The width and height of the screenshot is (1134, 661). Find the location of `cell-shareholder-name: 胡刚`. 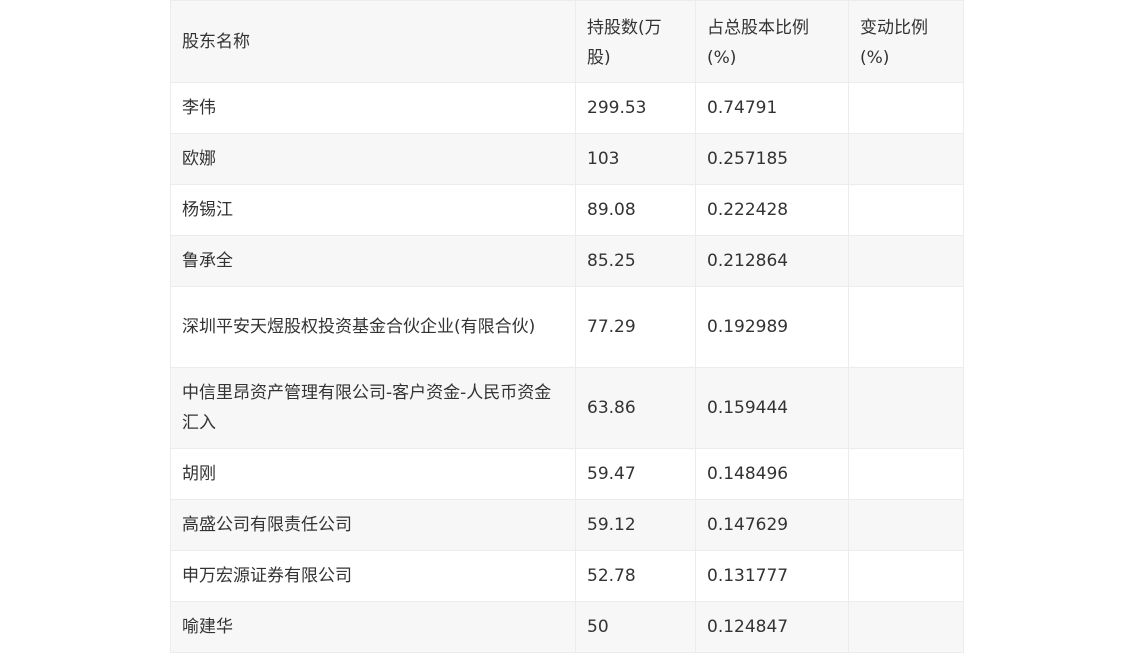

cell-shareholder-name: 胡刚 is located at coordinates (373, 474).